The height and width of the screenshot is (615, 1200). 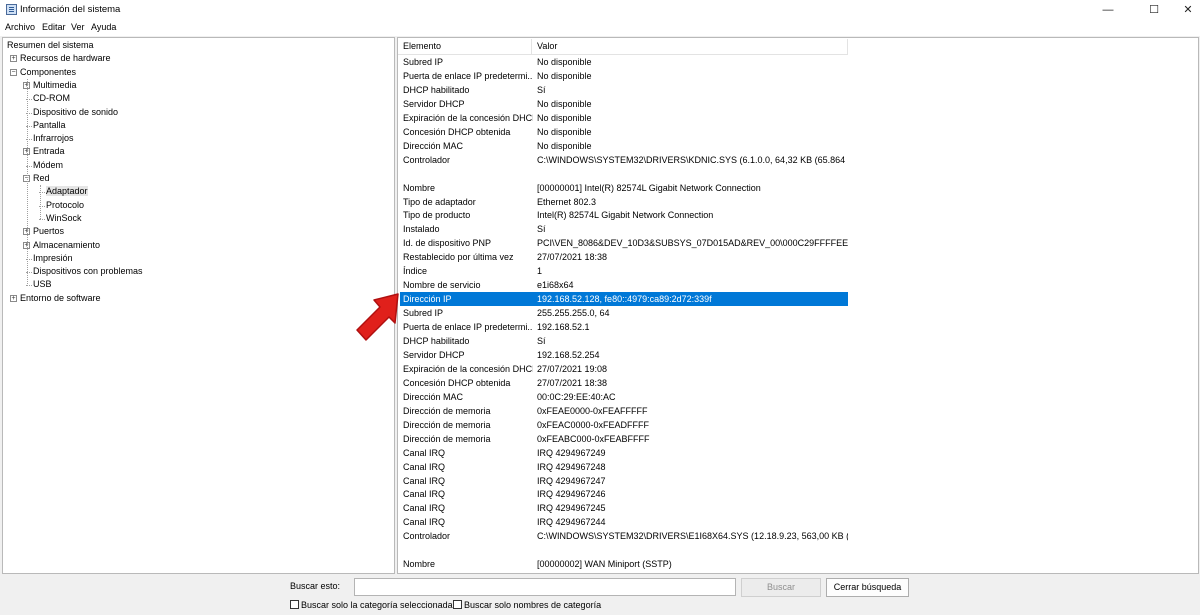 I want to click on search-selected-category-checkbox: Buscar solo la categoría seleccionada, so click(x=371, y=605).